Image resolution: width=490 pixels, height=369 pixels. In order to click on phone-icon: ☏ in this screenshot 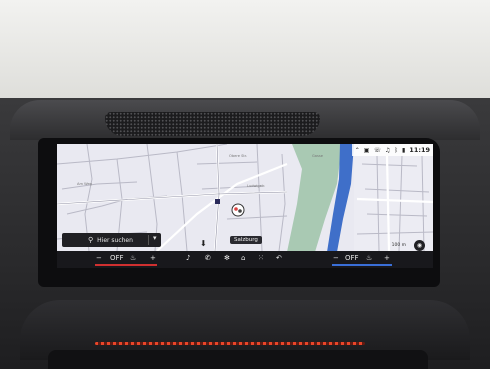, I will do `click(377, 150)`.